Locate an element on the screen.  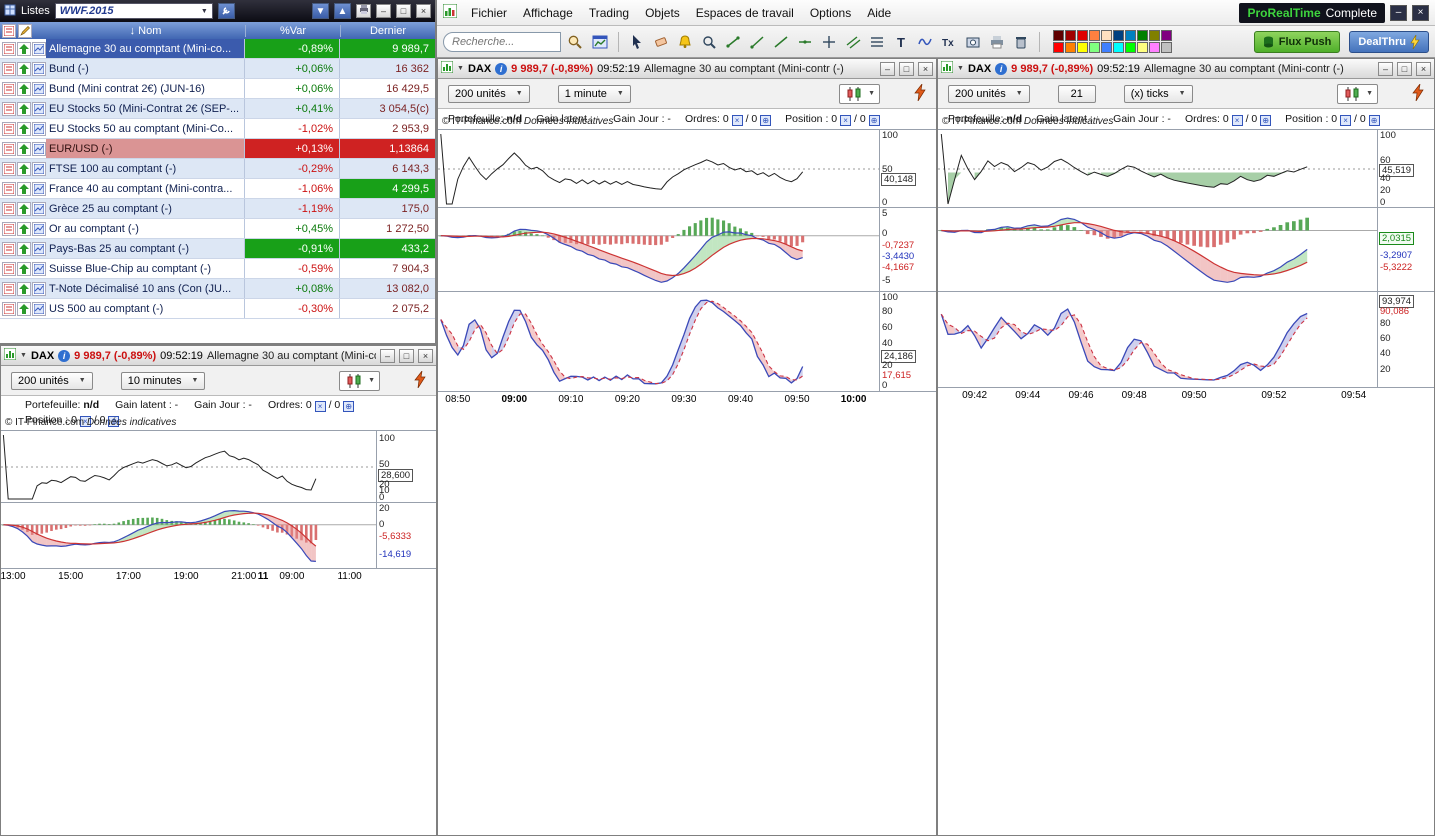
symbol-dropdown: ▼ is located at coordinates (23, 355).